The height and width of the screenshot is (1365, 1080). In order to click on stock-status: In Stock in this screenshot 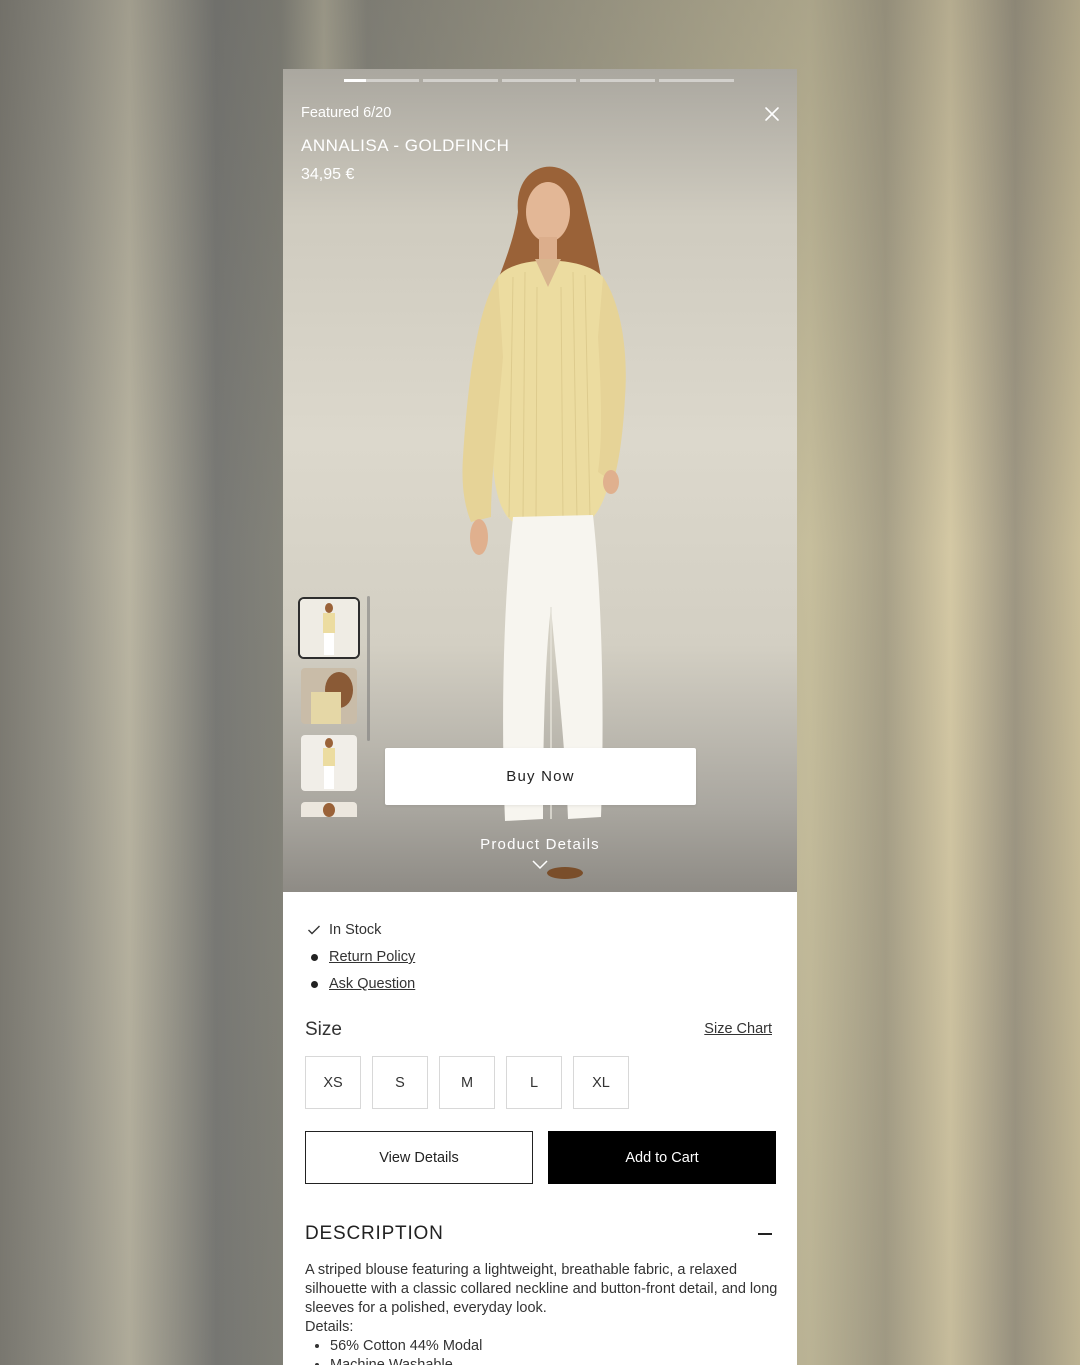, I will do `click(344, 930)`.